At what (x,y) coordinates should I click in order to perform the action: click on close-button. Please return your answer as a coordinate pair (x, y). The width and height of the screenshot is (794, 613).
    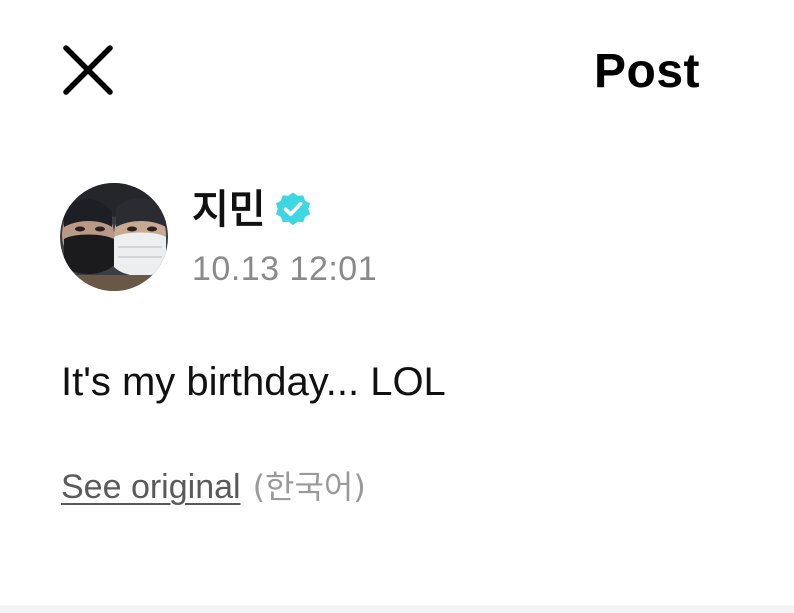
    Looking at the image, I should click on (88, 72).